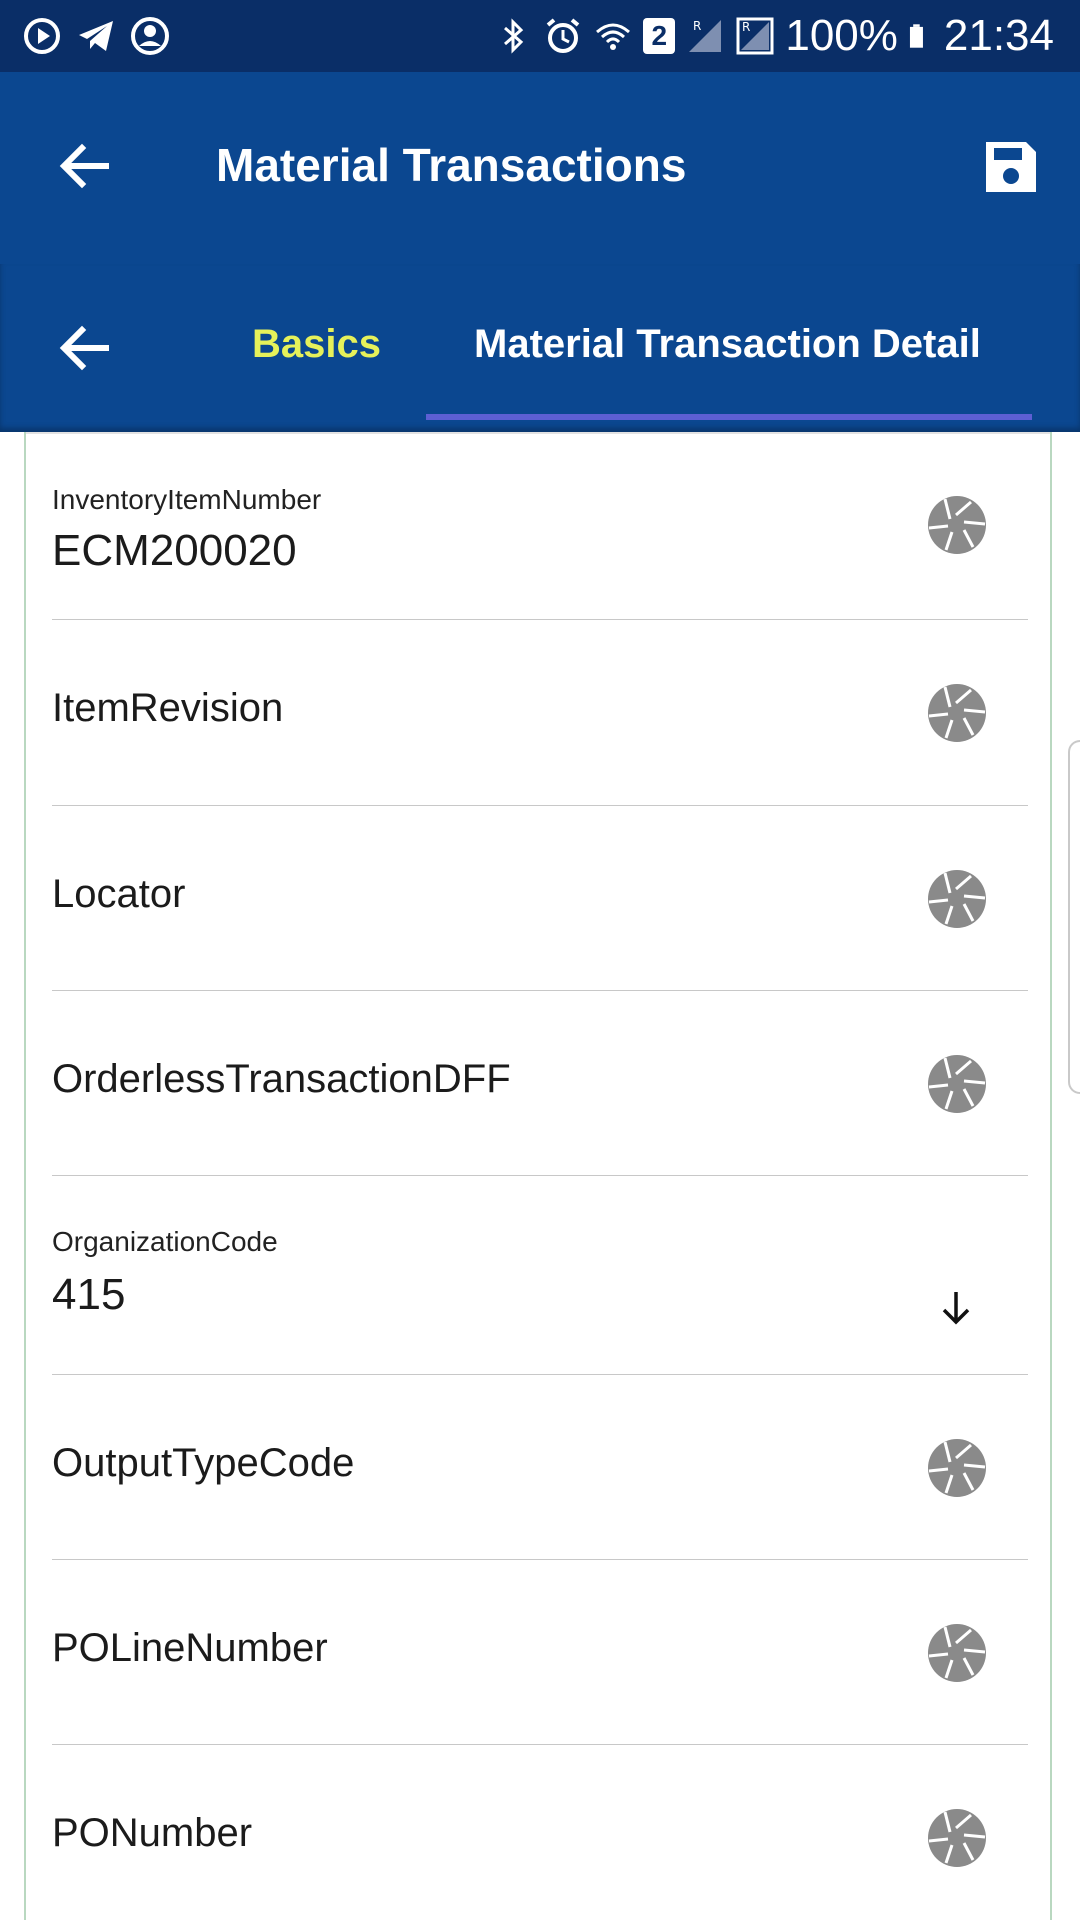 This screenshot has width=1080, height=1920. I want to click on status-right-icons: 2 R R 100% 21:34, so click(773, 36).